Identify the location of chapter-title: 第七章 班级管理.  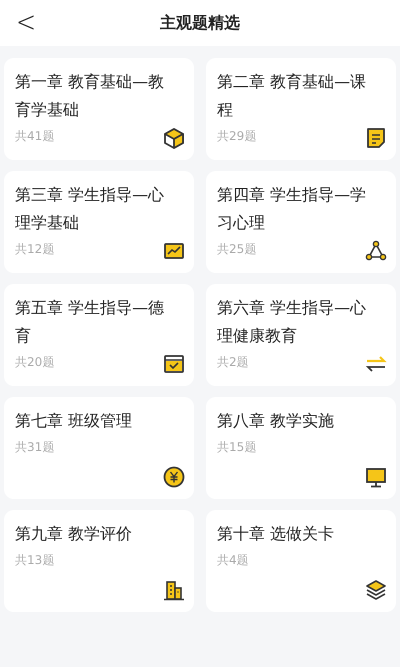
(74, 421).